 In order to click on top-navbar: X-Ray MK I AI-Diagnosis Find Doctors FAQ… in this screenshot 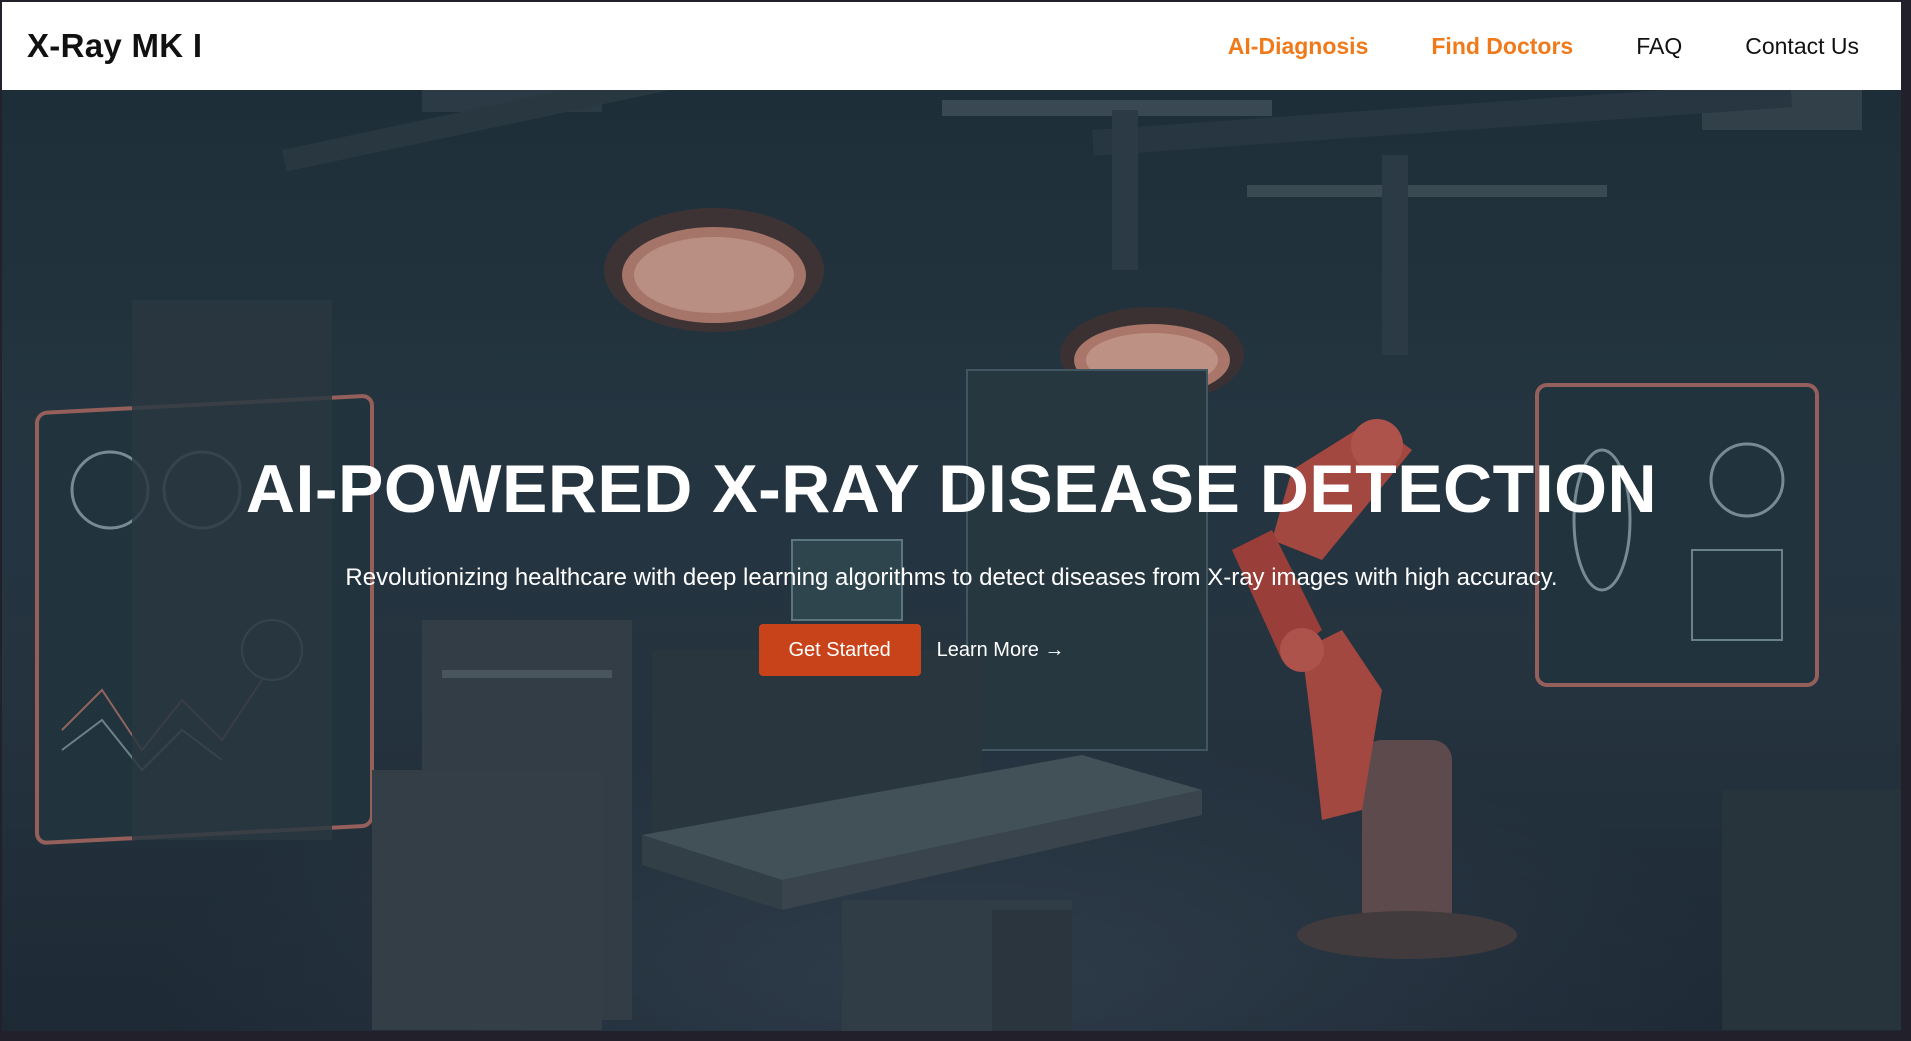, I will do `click(951, 46)`.